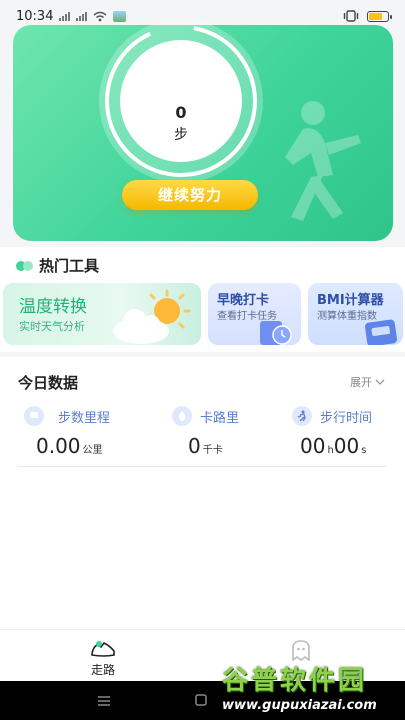  What do you see at coordinates (380, 382) in the screenshot?
I see `chevron-down-icon` at bounding box center [380, 382].